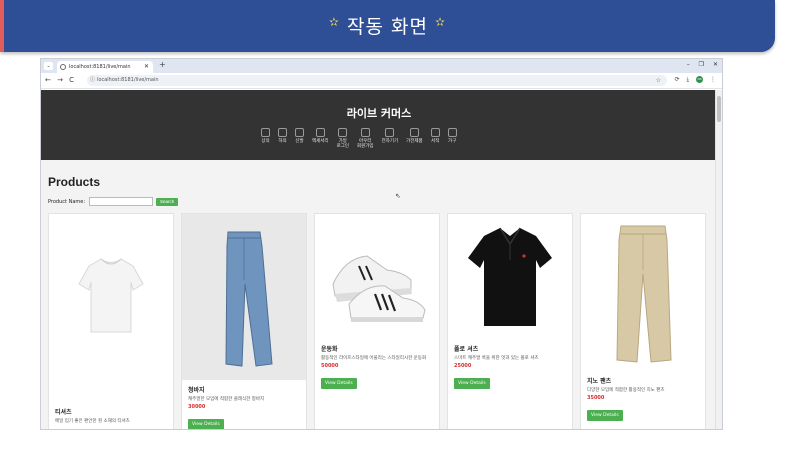 The height and width of the screenshot is (450, 800). Describe the element at coordinates (244, 297) in the screenshot. I see `jeans-image` at that location.